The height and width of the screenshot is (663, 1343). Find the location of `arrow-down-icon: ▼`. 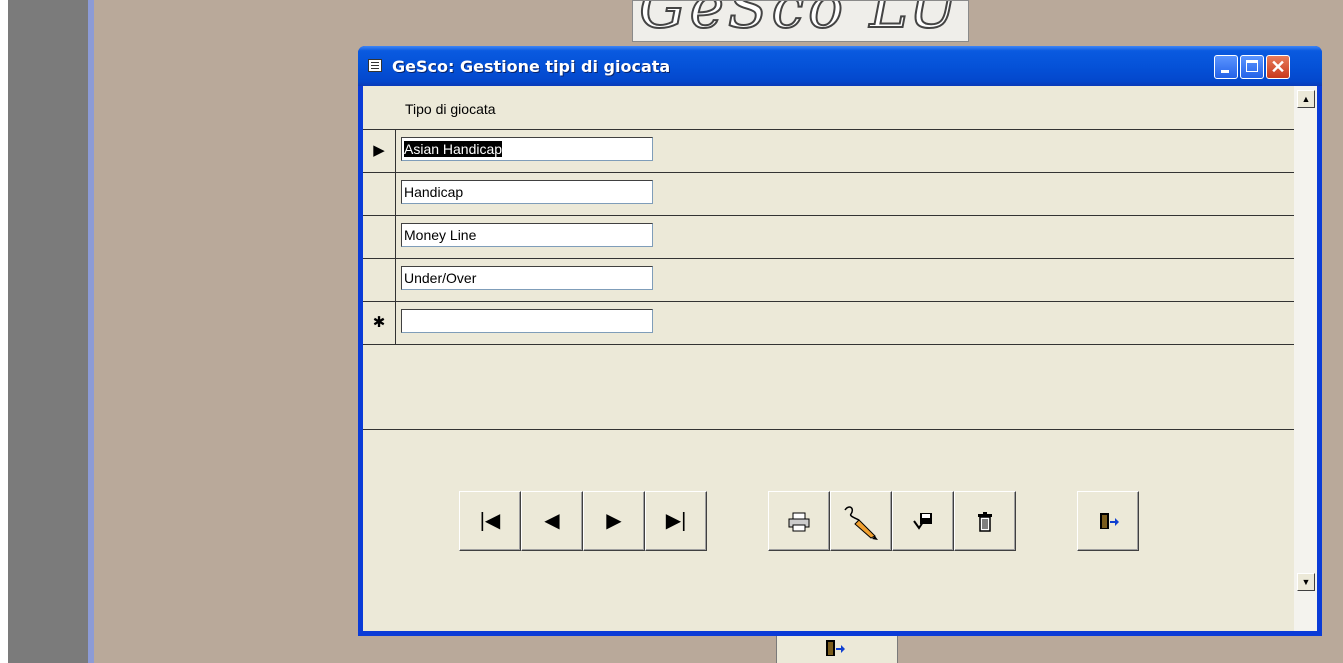

arrow-down-icon: ▼ is located at coordinates (1306, 582).